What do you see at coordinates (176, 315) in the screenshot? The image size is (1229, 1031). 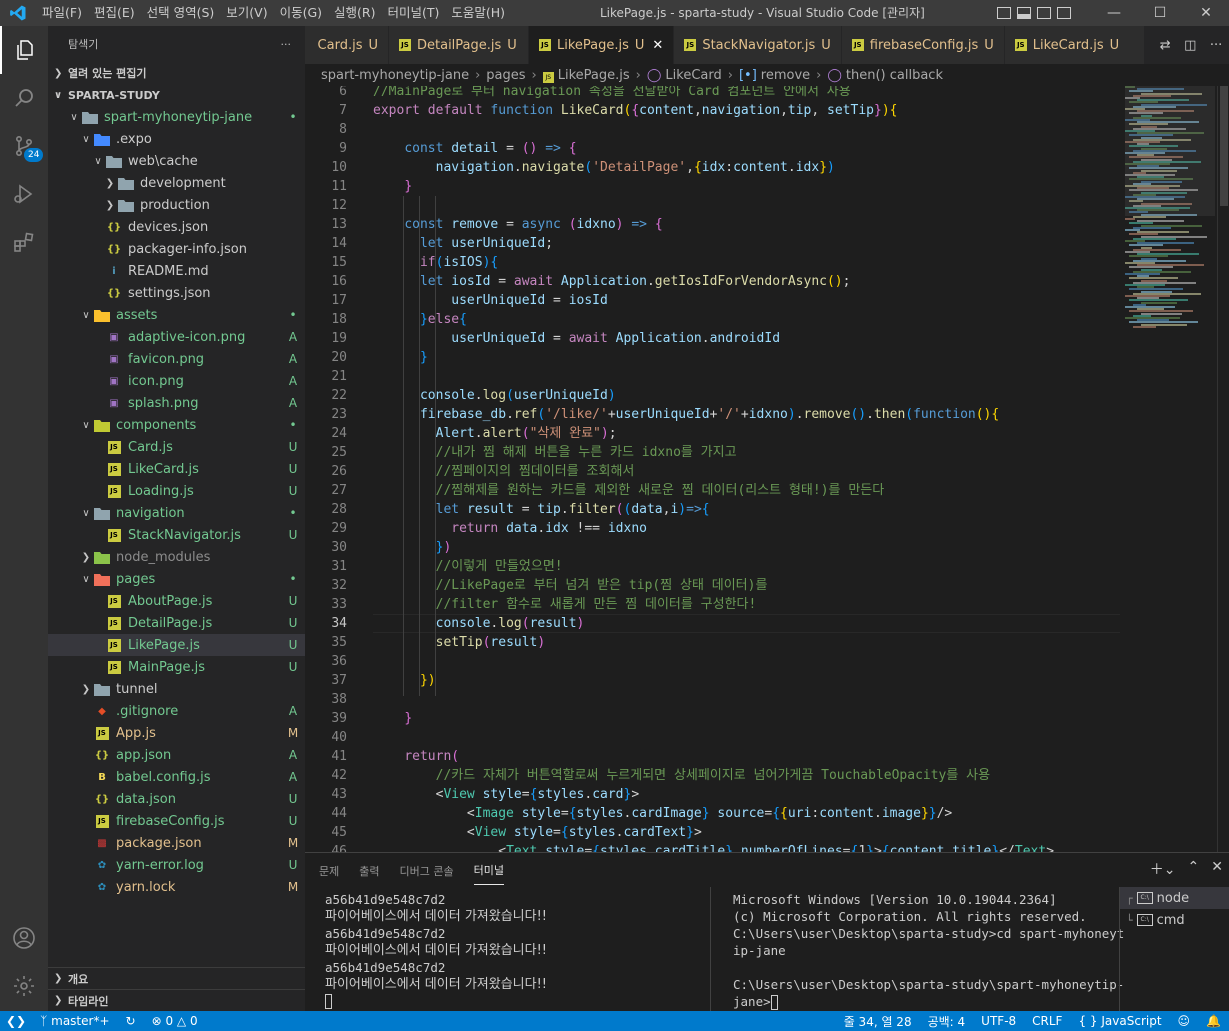 I see `tree-item: ∨ assets •` at bounding box center [176, 315].